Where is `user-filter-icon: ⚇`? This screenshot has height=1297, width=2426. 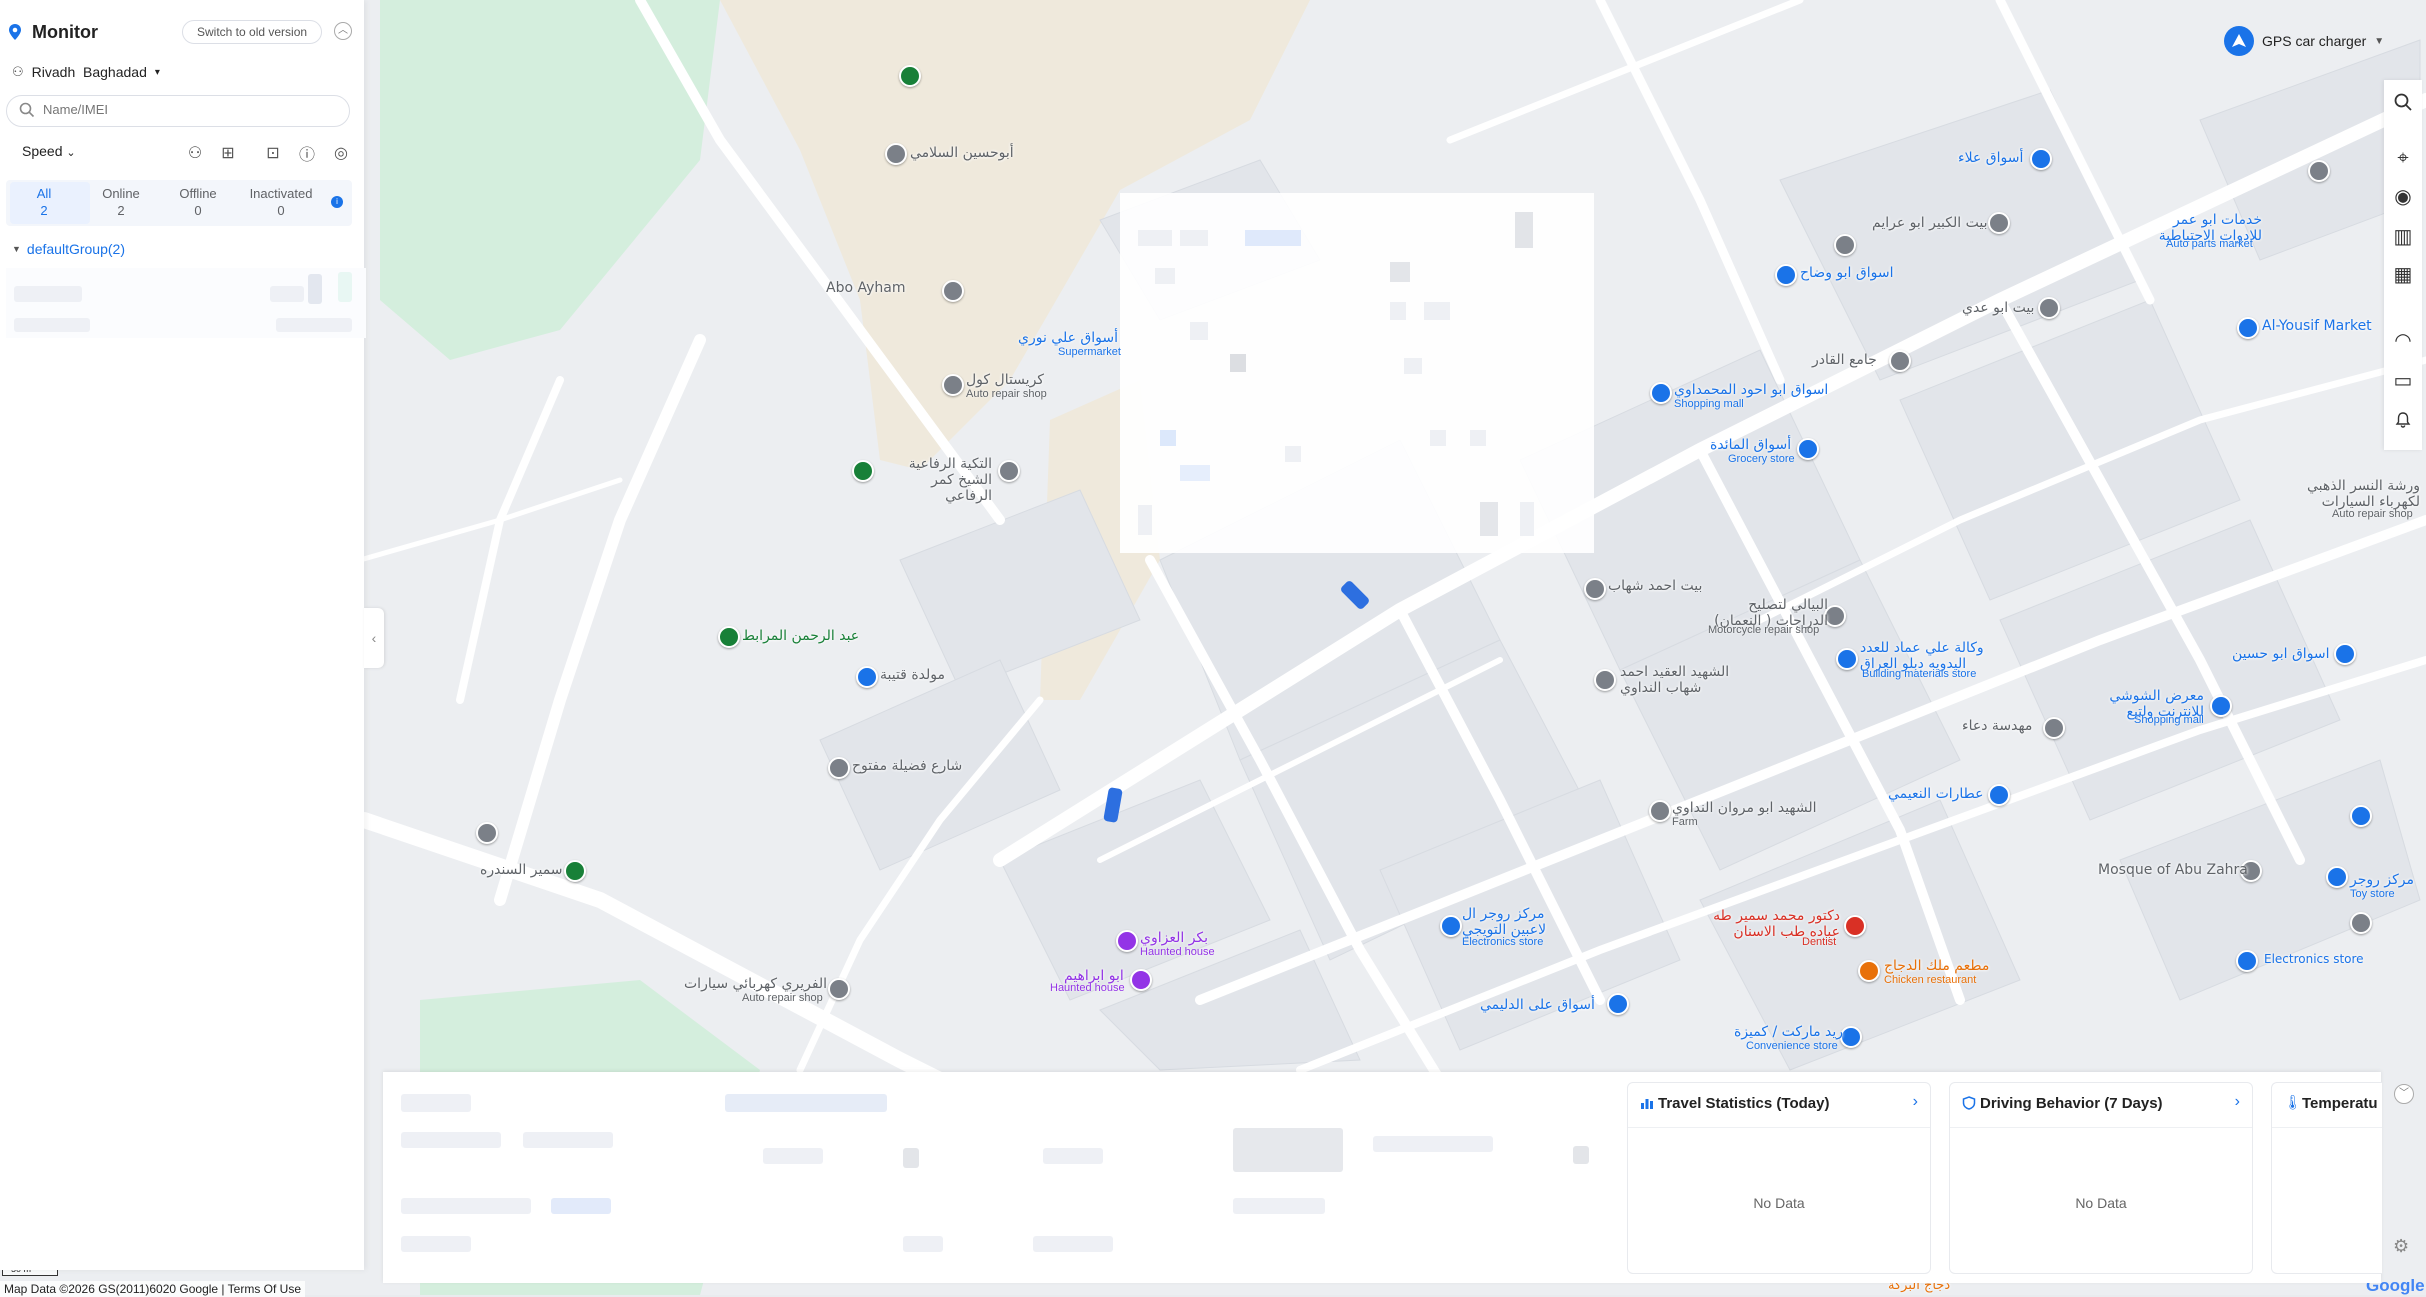
user-filter-icon: ⚇ is located at coordinates (195, 153).